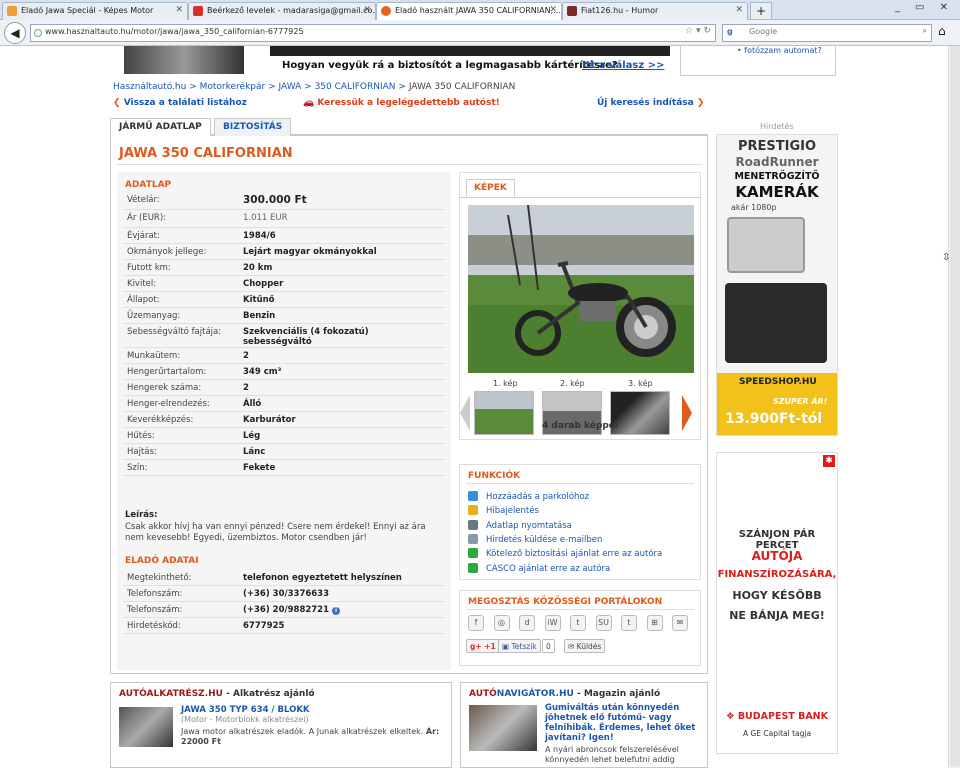 The width and height of the screenshot is (960, 768). What do you see at coordinates (629, 623) in the screenshot?
I see `tumblr-icon: t` at bounding box center [629, 623].